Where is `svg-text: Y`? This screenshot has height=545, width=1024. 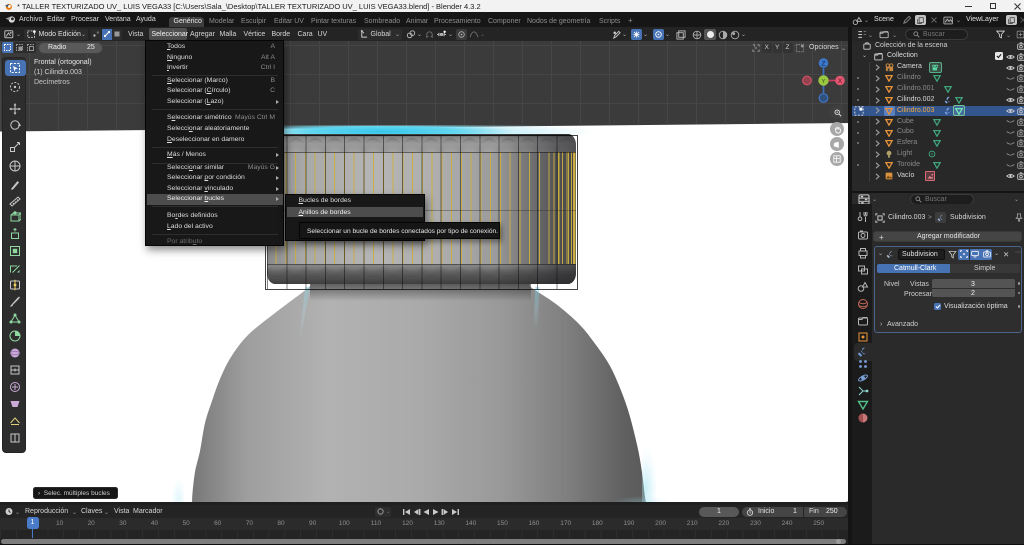 svg-text: Y is located at coordinates (824, 82).